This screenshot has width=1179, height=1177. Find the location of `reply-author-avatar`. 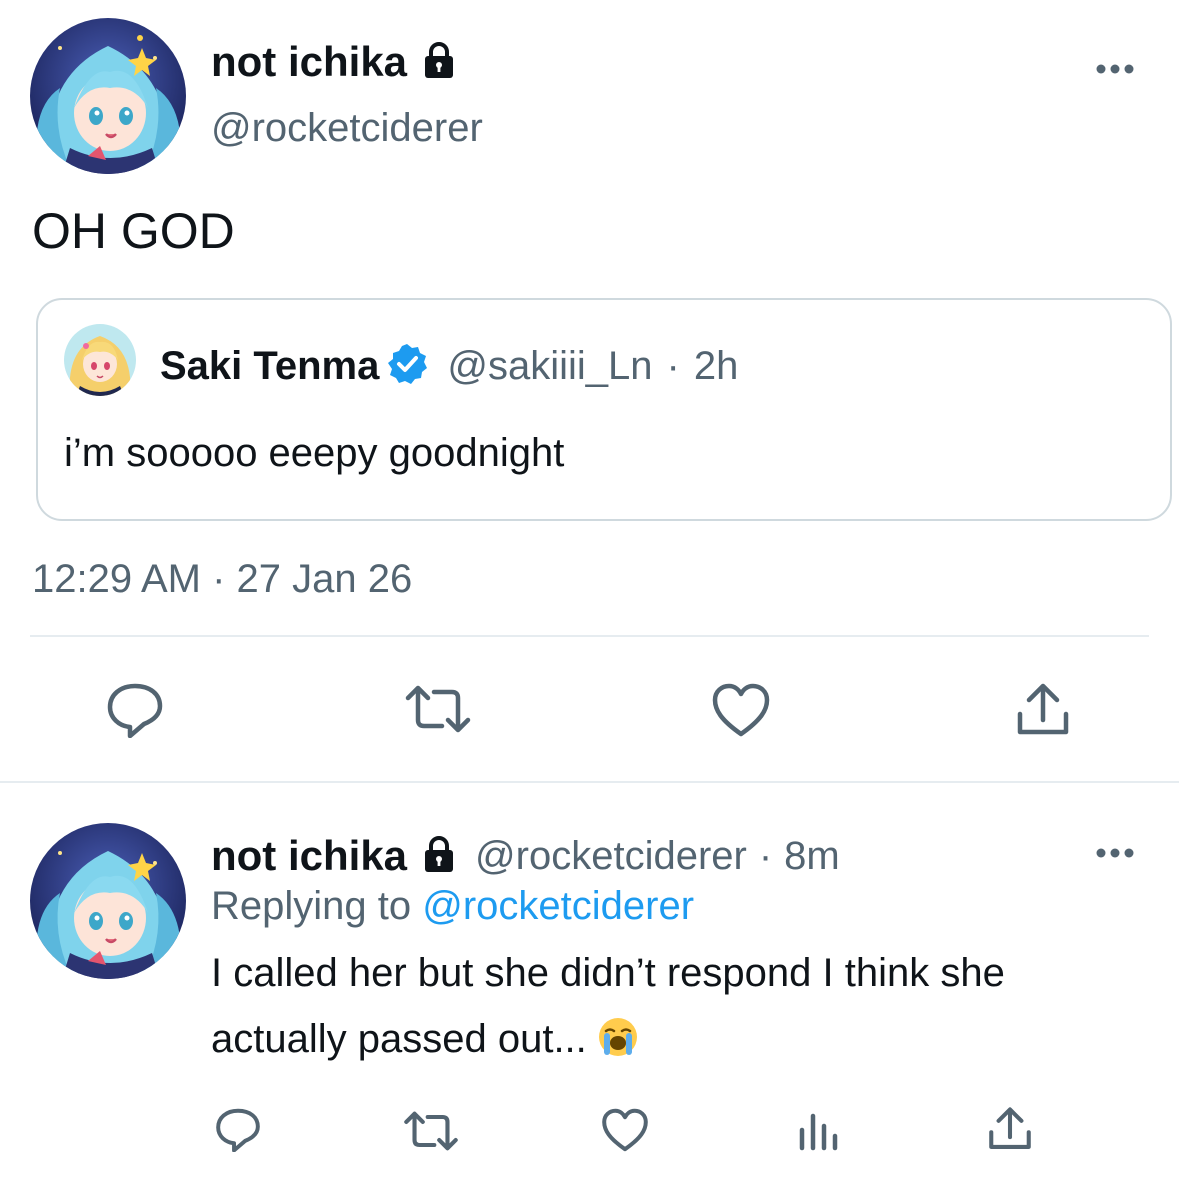

reply-author-avatar is located at coordinates (108, 901).